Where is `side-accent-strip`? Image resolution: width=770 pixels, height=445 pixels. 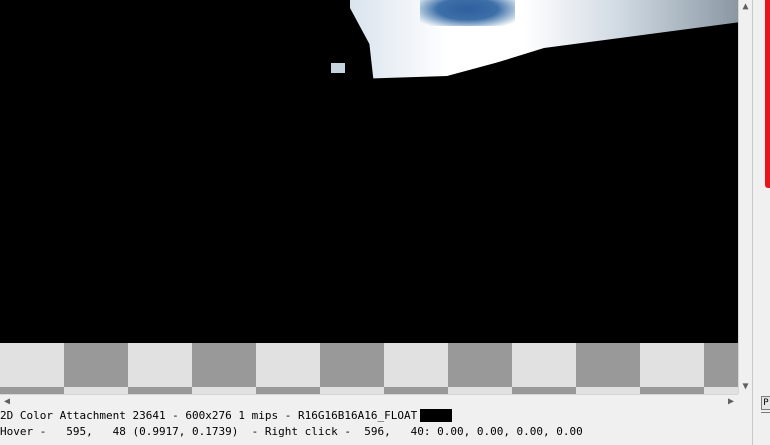 side-accent-strip is located at coordinates (767, 94).